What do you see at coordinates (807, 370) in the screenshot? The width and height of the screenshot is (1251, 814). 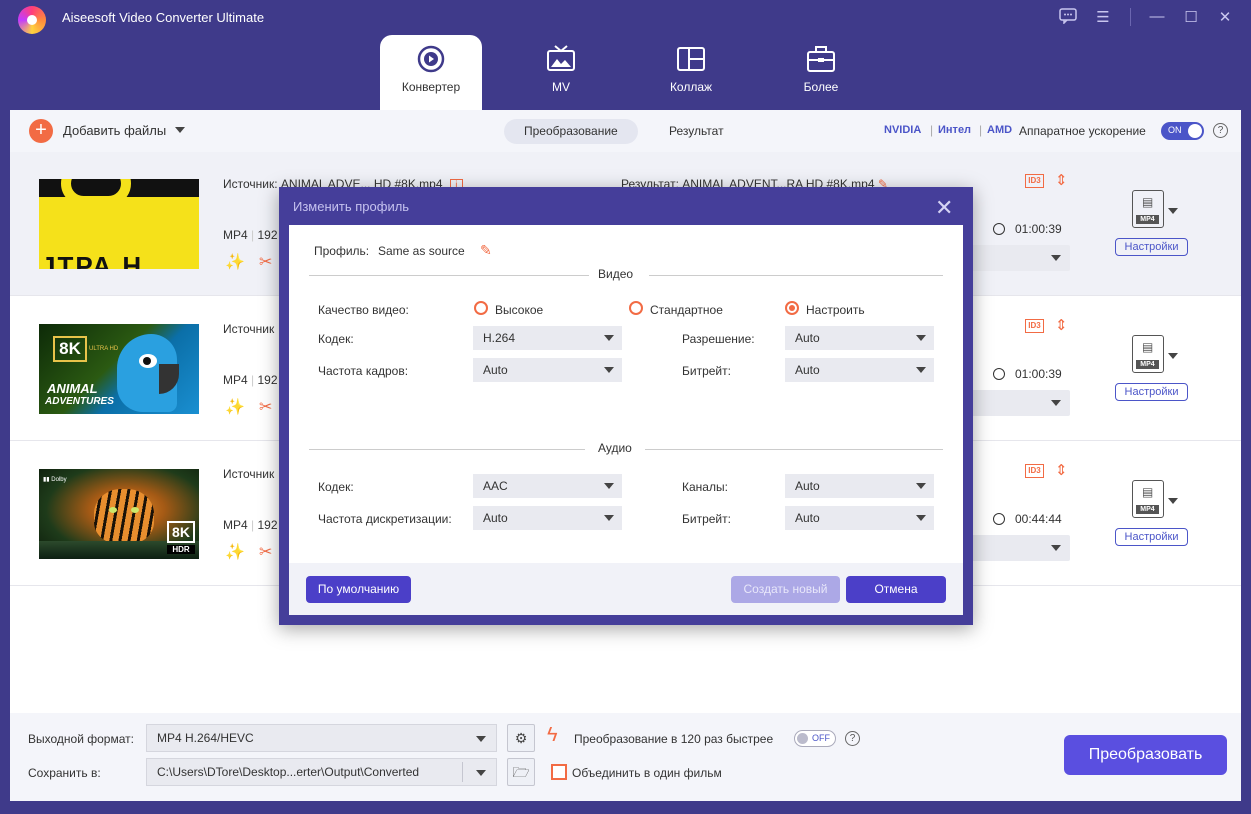 I see `video-bitrate-value: Auto` at bounding box center [807, 370].